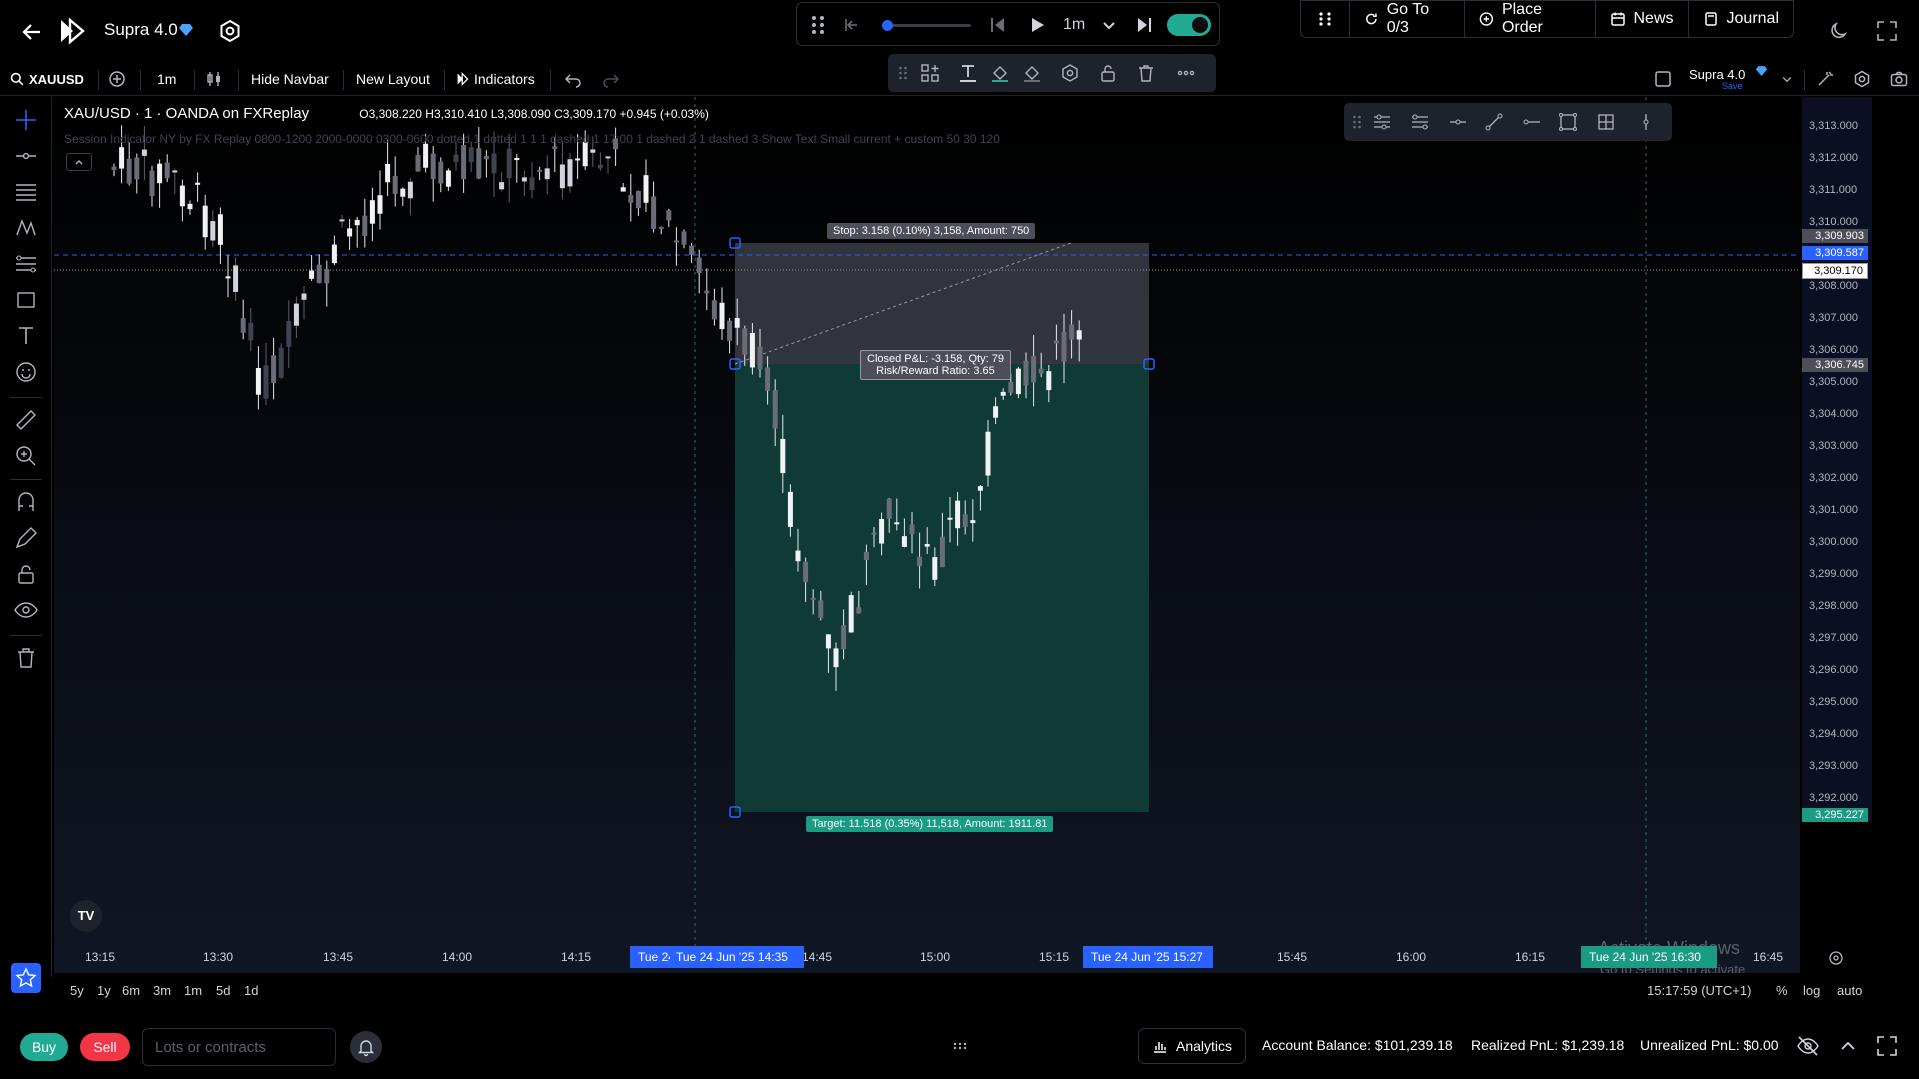  Describe the element at coordinates (1144, 25) in the screenshot. I see `step-forward-icon` at that location.